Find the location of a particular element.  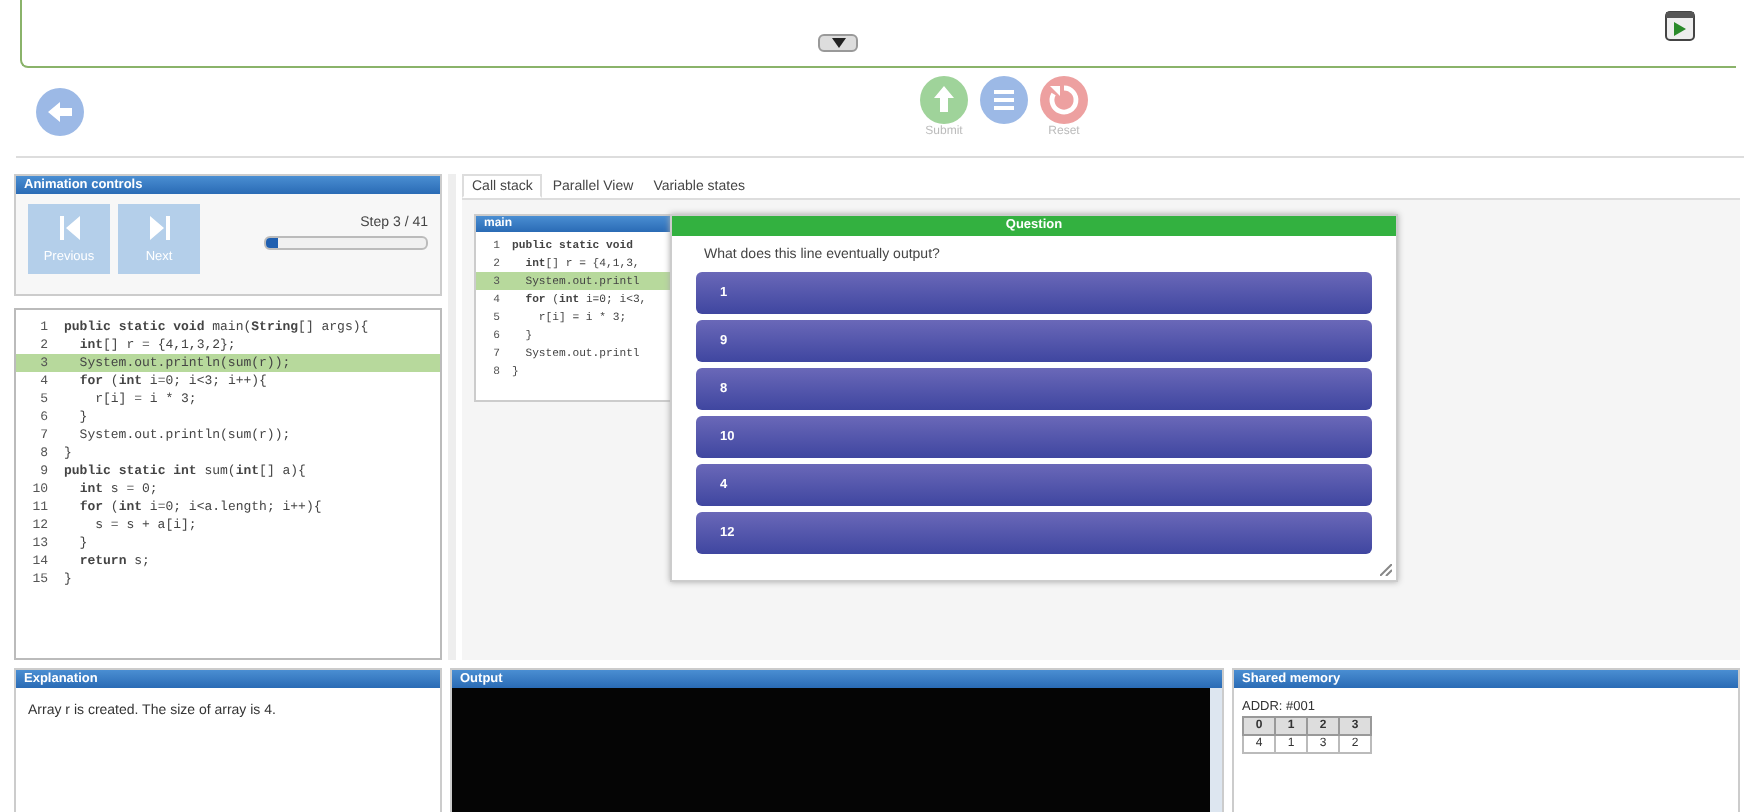

resize-grip-icon is located at coordinates (1386, 570).